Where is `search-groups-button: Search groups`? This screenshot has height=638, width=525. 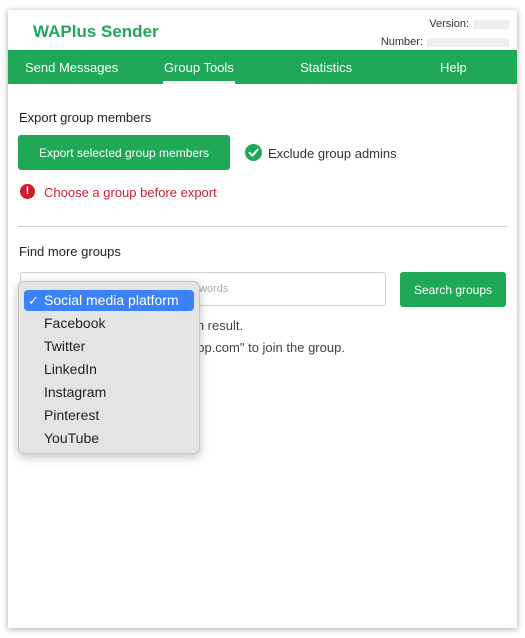
search-groups-button: Search groups is located at coordinates (453, 289).